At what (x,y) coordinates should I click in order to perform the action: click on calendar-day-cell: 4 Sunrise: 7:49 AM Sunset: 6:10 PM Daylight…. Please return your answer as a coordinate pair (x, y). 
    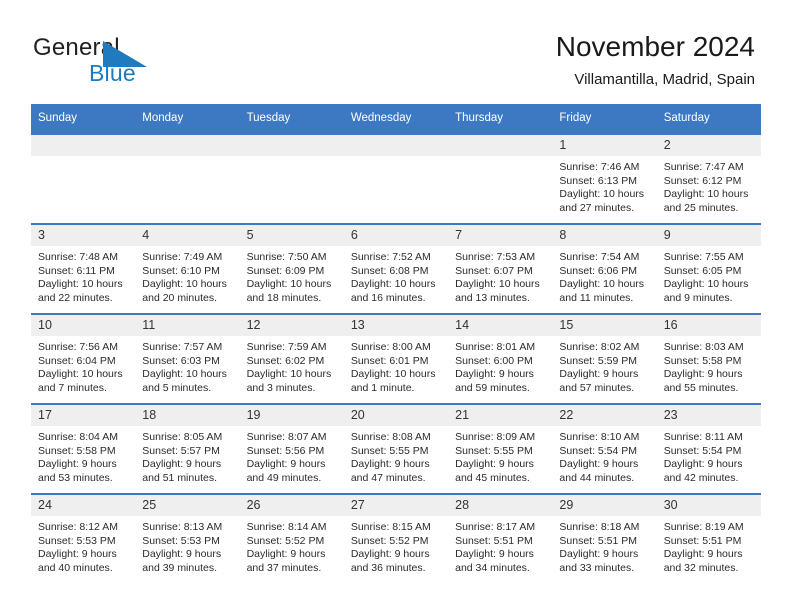
    Looking at the image, I should click on (187, 268).